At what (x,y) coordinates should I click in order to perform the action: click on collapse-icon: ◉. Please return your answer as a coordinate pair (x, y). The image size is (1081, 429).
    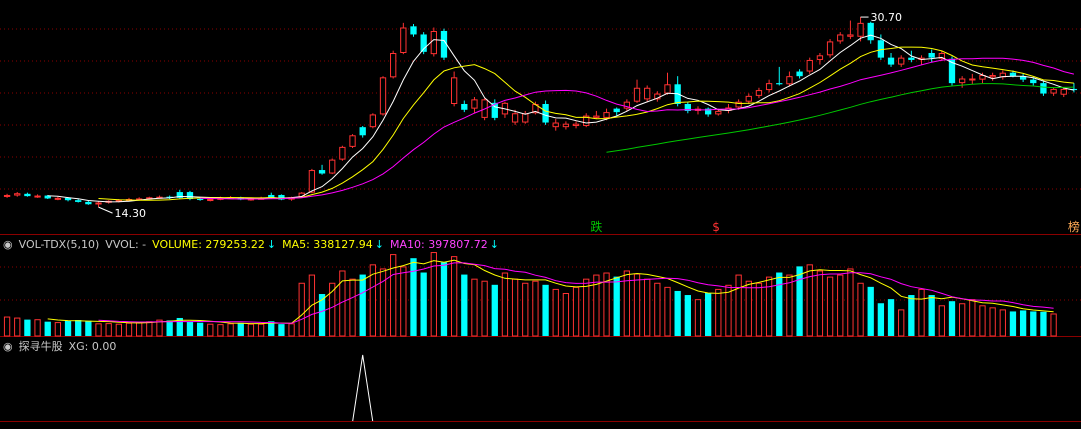
    Looking at the image, I should click on (8, 244).